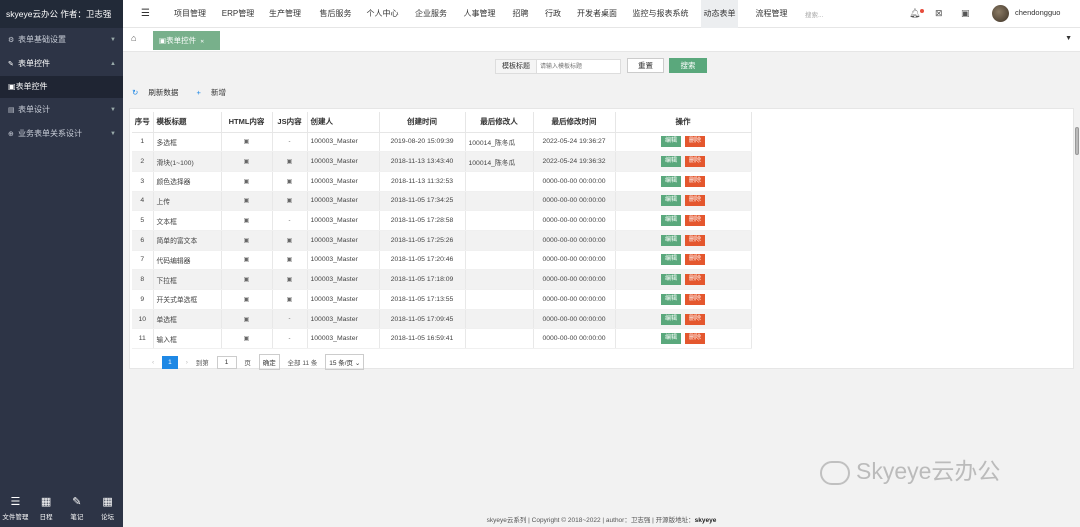 The height and width of the screenshot is (527, 1080). Describe the element at coordinates (335, 14) in the screenshot. I see `nav-item-3: 售后服务` at that location.